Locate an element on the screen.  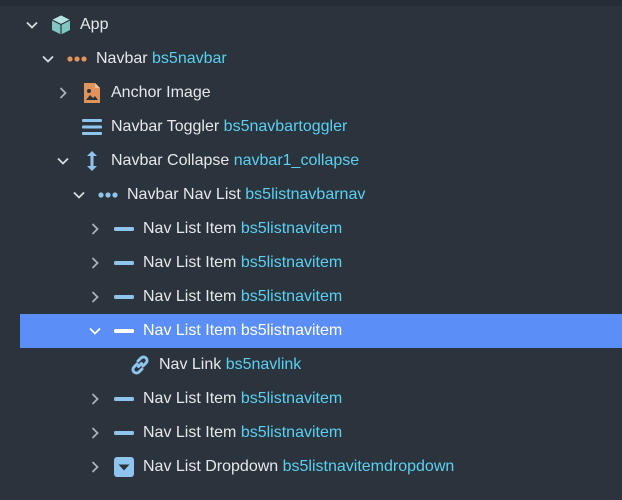
tree-item-navbar-nav-list: Navbar Nav List bs5listnavbarnav is located at coordinates (311, 195).